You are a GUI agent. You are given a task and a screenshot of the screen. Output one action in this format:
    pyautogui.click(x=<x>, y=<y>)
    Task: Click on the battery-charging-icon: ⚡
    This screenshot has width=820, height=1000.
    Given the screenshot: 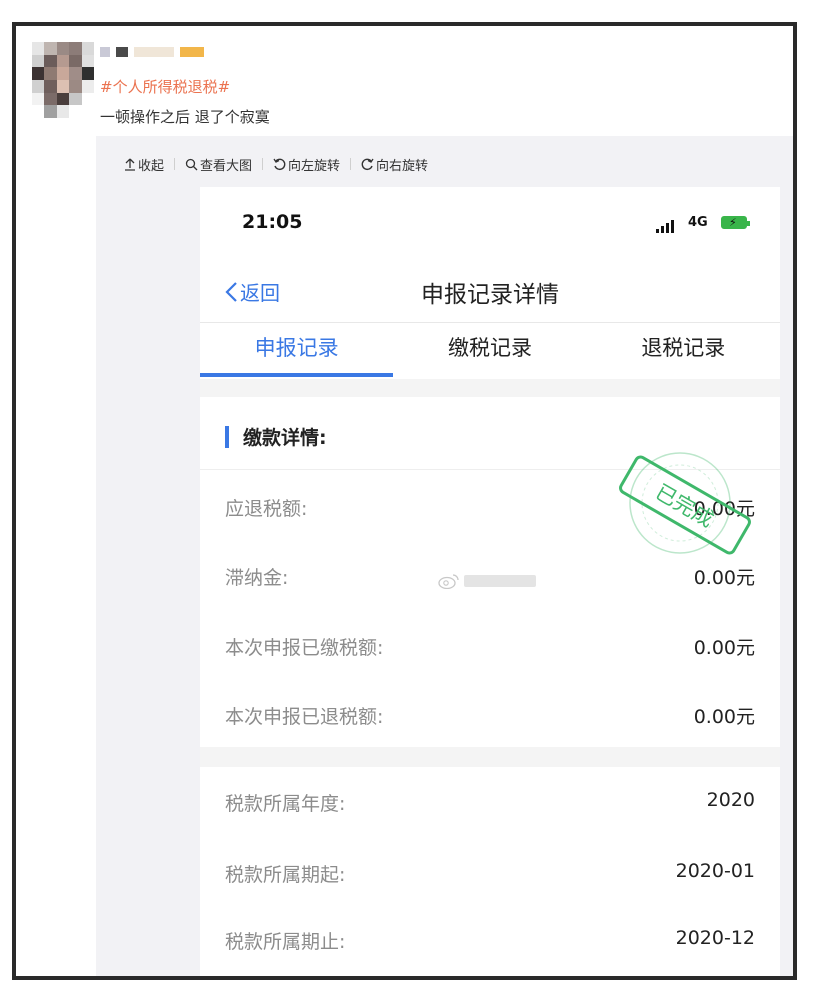 What is the action you would take?
    pyautogui.click(x=735, y=222)
    